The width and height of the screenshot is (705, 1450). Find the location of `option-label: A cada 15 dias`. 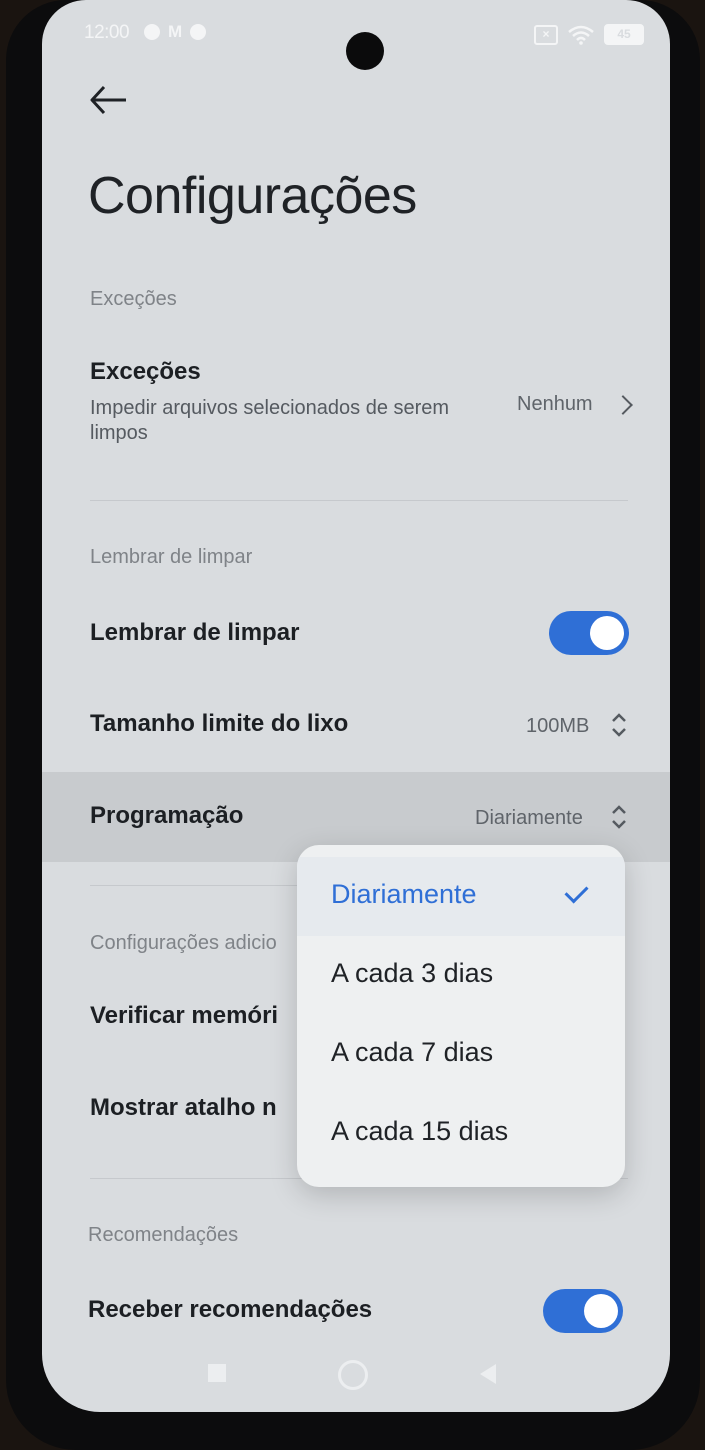

option-label: A cada 15 dias is located at coordinates (420, 1131).